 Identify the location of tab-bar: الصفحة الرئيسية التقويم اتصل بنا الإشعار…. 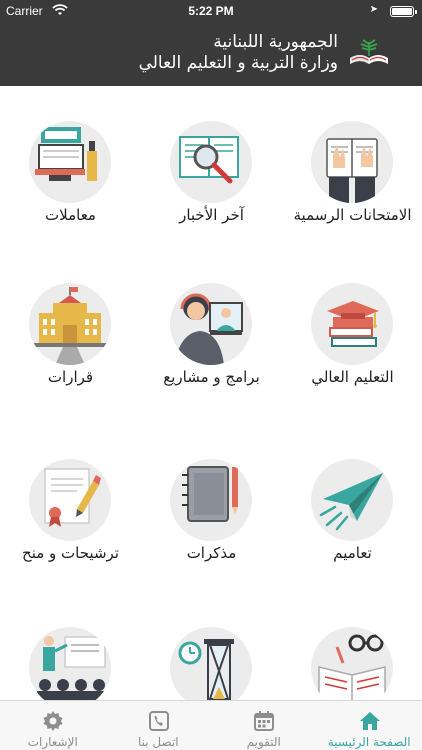
(211, 725).